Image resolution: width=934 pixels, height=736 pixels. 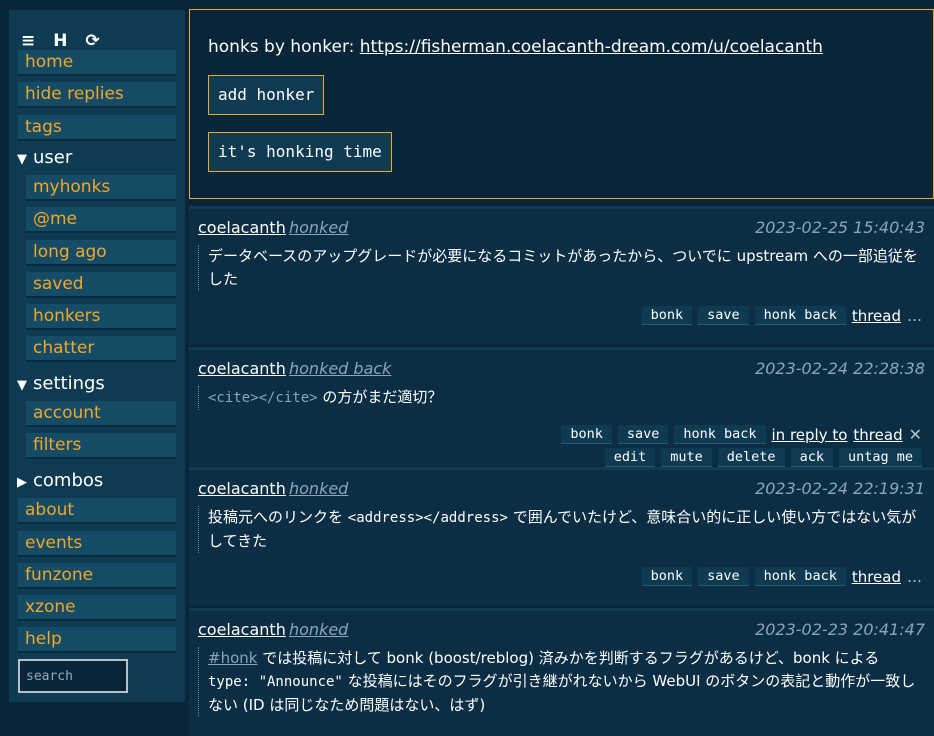 I want to click on combos-section-label: combos, so click(x=68, y=480).